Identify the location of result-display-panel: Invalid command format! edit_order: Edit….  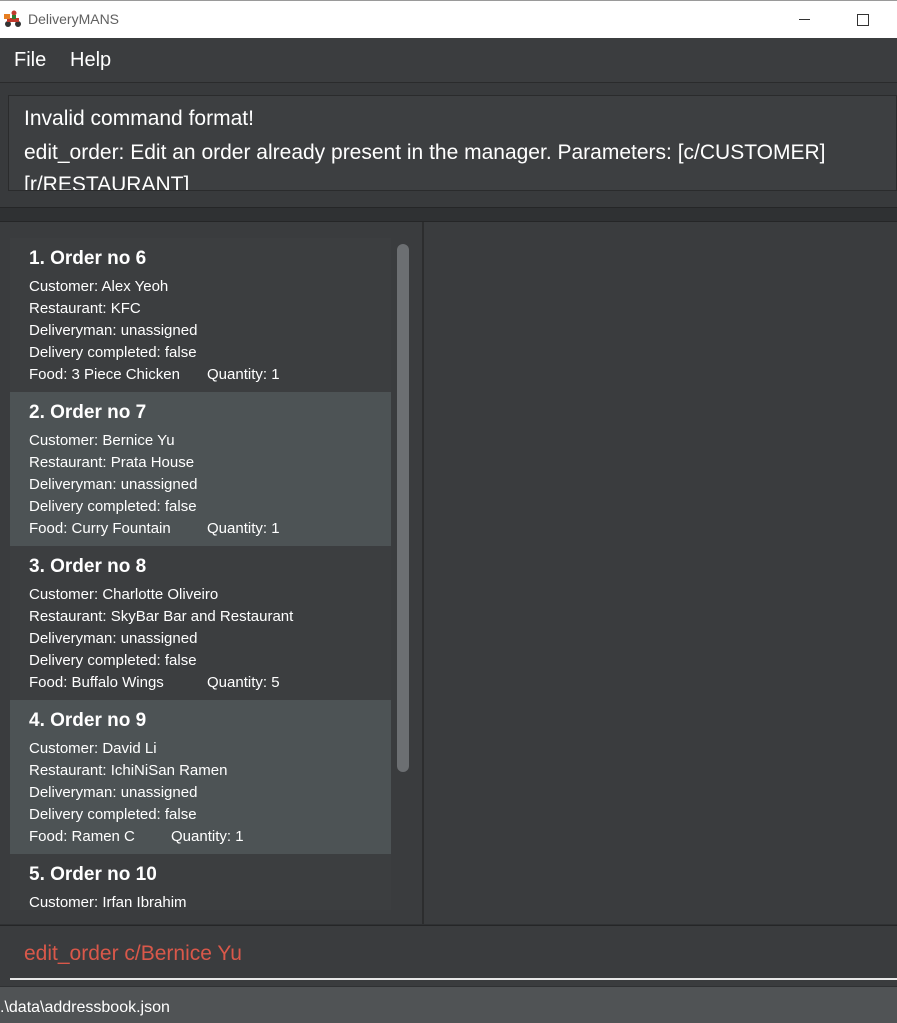
(448, 145).